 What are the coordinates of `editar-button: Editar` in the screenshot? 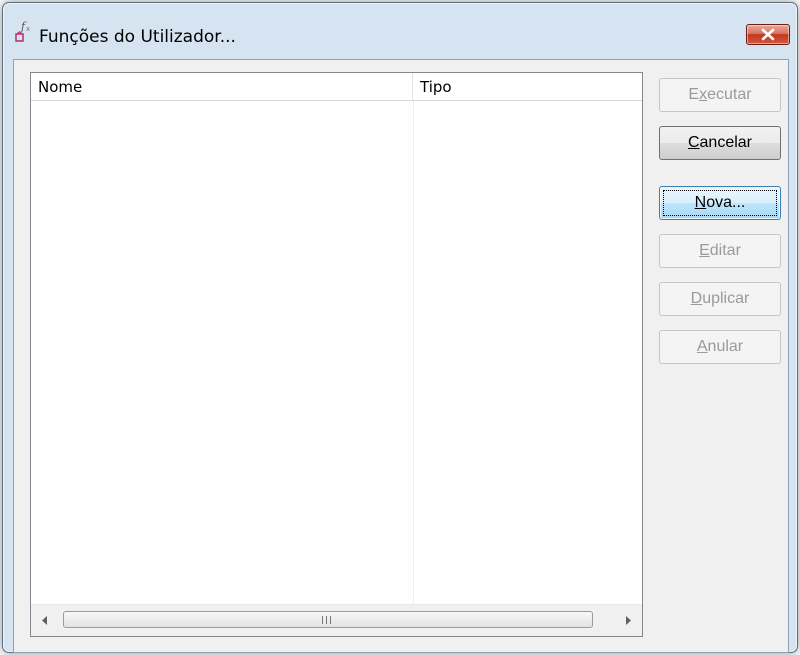 It's located at (720, 251).